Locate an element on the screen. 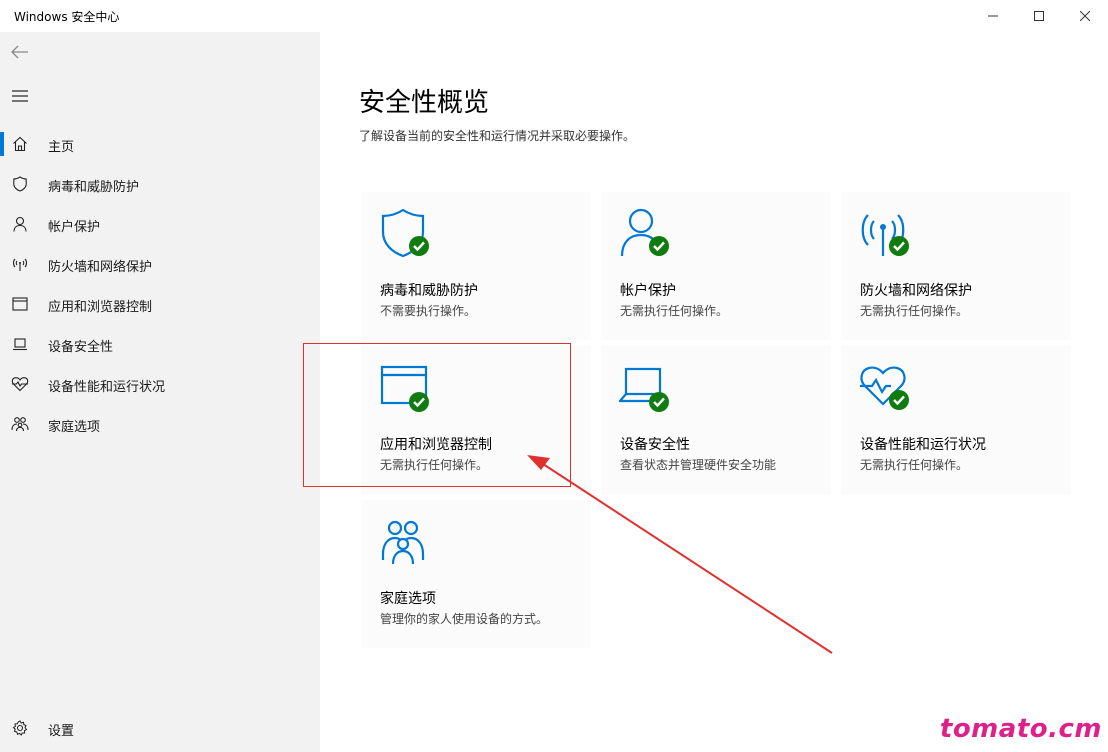 The height and width of the screenshot is (752, 1108). window-title: Windows 安全中心 is located at coordinates (67, 17).